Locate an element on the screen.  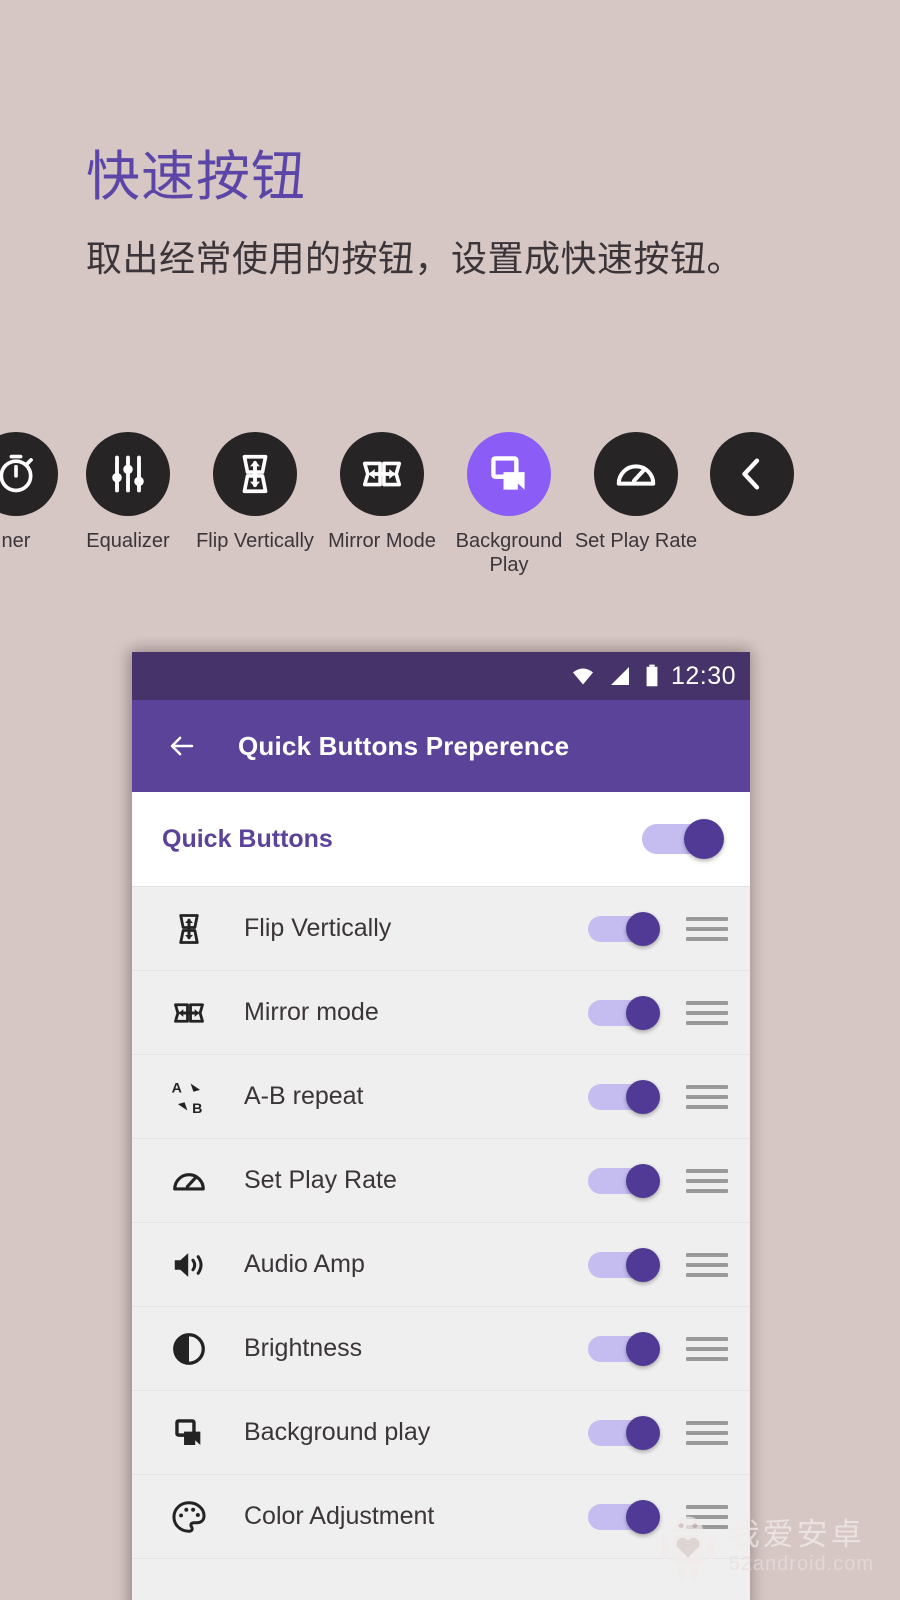
carousel-item-flip-vertically: Flip Vertically is located at coordinates (255, 493).